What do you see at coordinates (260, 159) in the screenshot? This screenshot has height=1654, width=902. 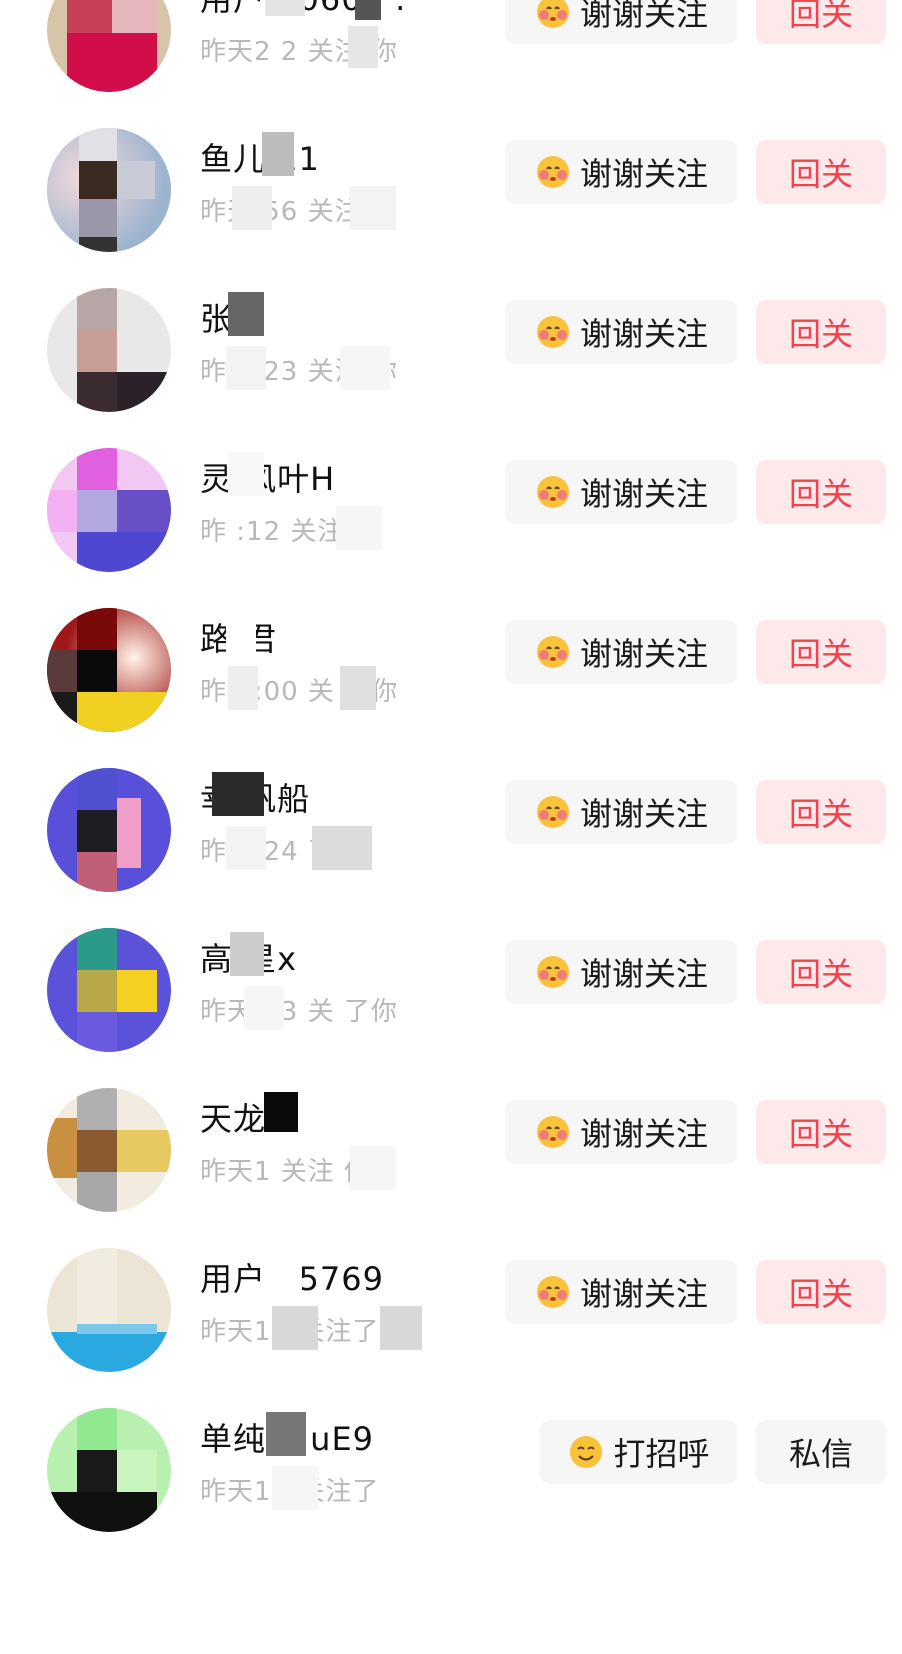 I see `follower-name: 鱼儿 11` at bounding box center [260, 159].